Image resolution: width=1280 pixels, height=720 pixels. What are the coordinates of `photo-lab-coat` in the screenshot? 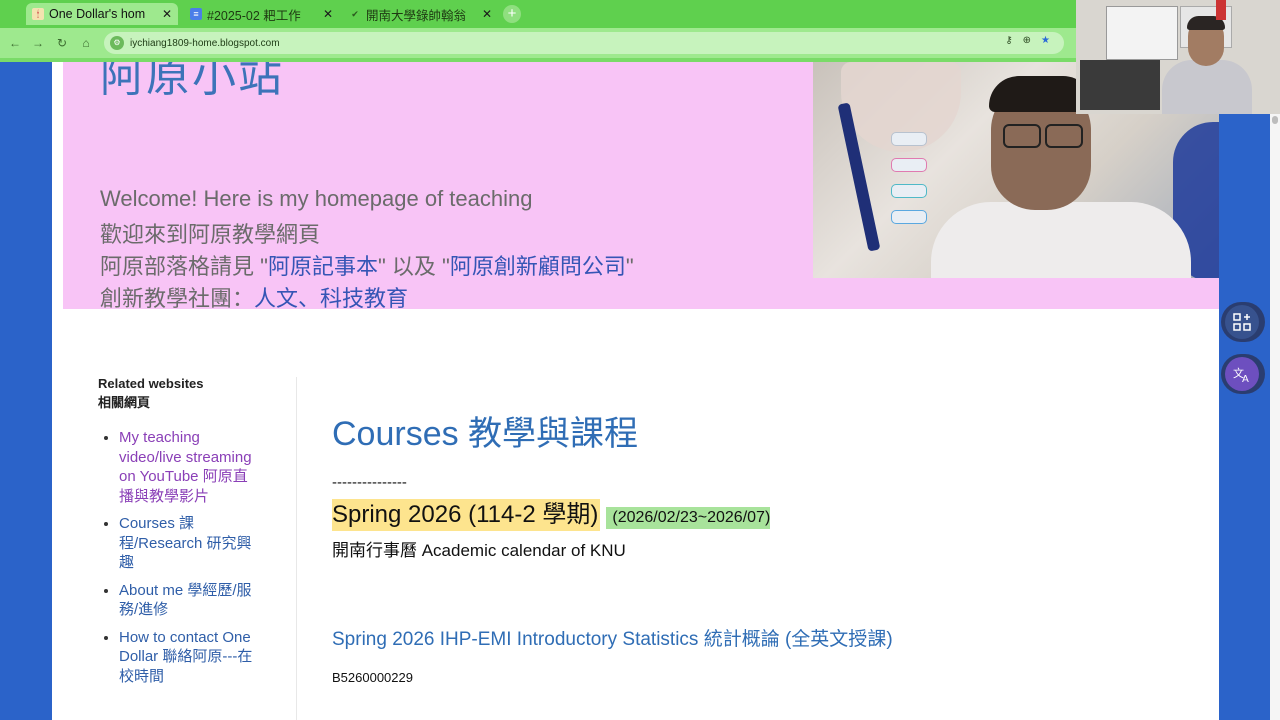 It's located at (1061, 240).